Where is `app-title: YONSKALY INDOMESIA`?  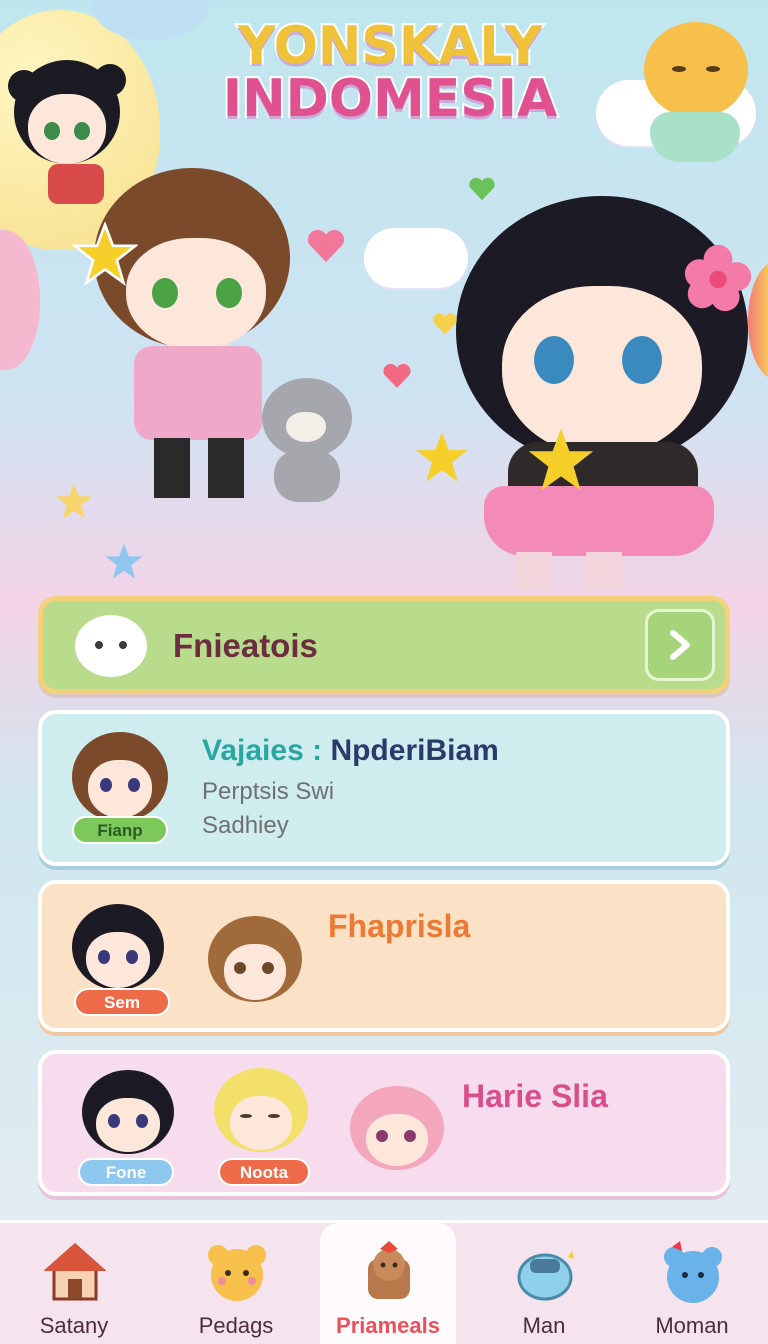 app-title: YONSKALY INDOMESIA is located at coordinates (390, 73).